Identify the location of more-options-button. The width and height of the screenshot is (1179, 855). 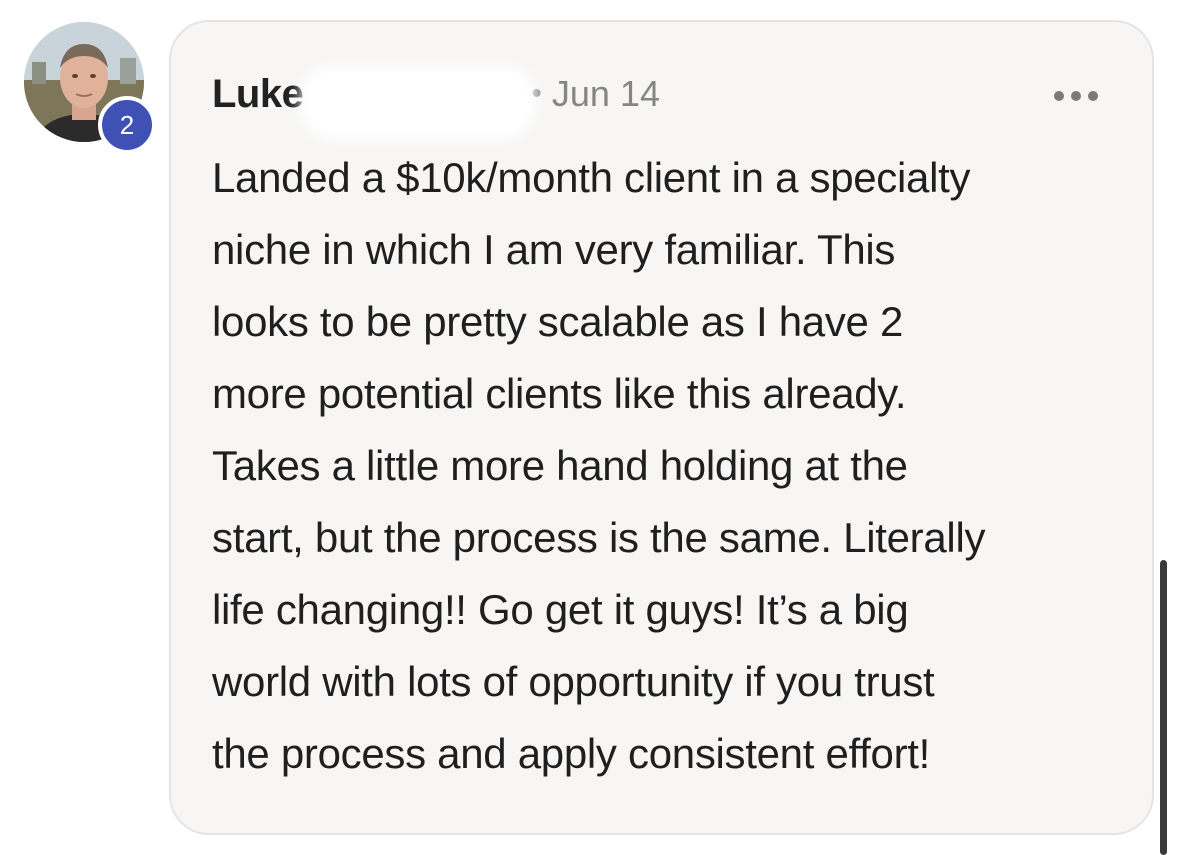
(1076, 96).